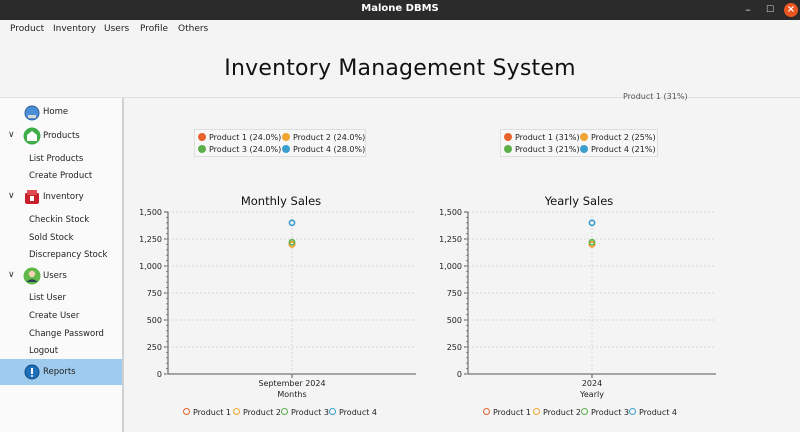  What do you see at coordinates (245, 137) in the screenshot?
I see `legend-label: Product 1 (24.0%)` at bounding box center [245, 137].